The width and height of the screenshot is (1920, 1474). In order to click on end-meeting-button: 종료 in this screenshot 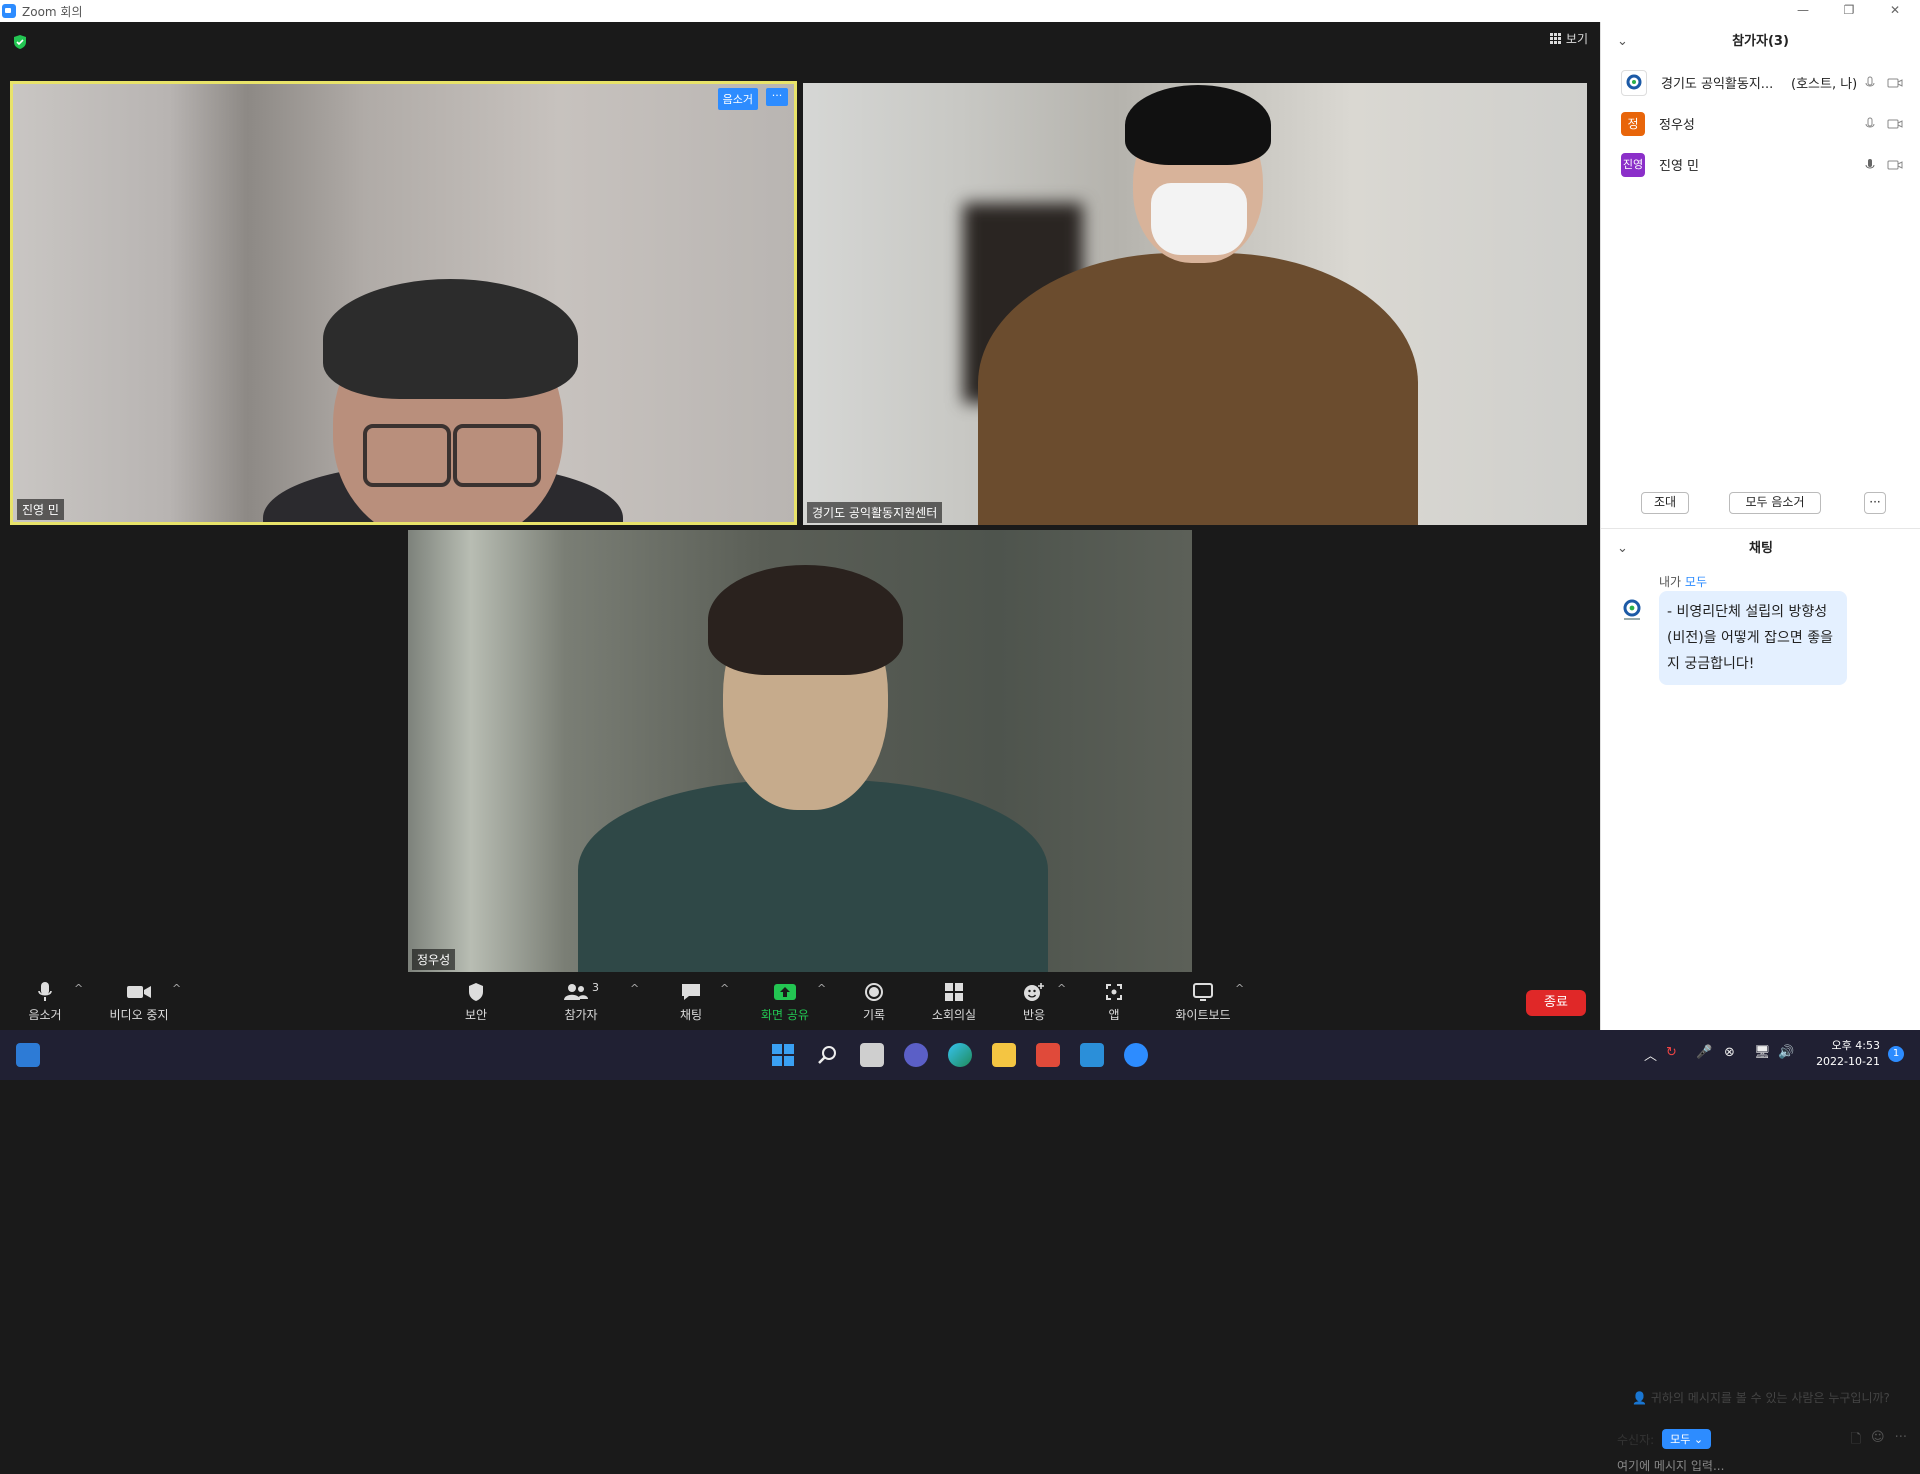, I will do `click(1556, 1003)`.